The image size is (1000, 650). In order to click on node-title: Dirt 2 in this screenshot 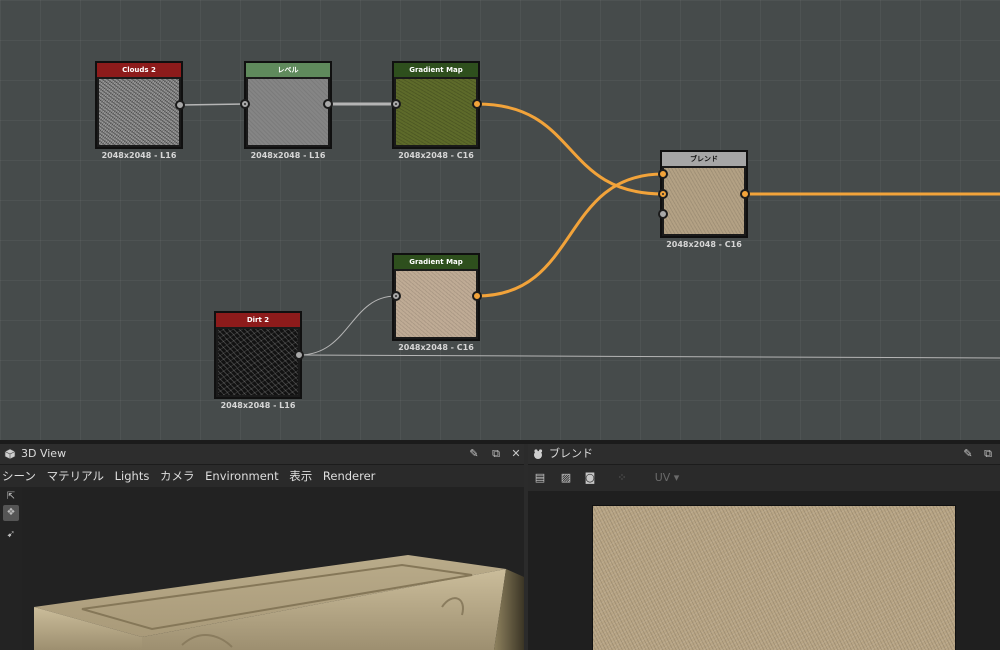, I will do `click(258, 320)`.